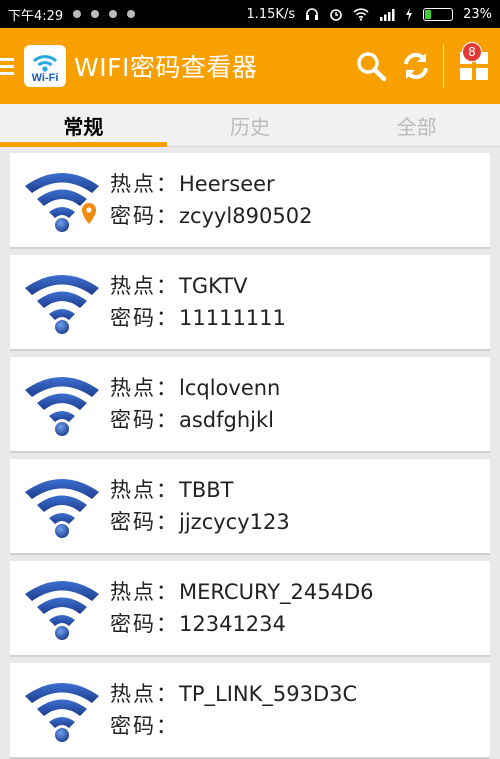 This screenshot has height=759, width=500. Describe the element at coordinates (276, 592) in the screenshot. I see `ssid-value: MERCURY_2454D6` at that location.